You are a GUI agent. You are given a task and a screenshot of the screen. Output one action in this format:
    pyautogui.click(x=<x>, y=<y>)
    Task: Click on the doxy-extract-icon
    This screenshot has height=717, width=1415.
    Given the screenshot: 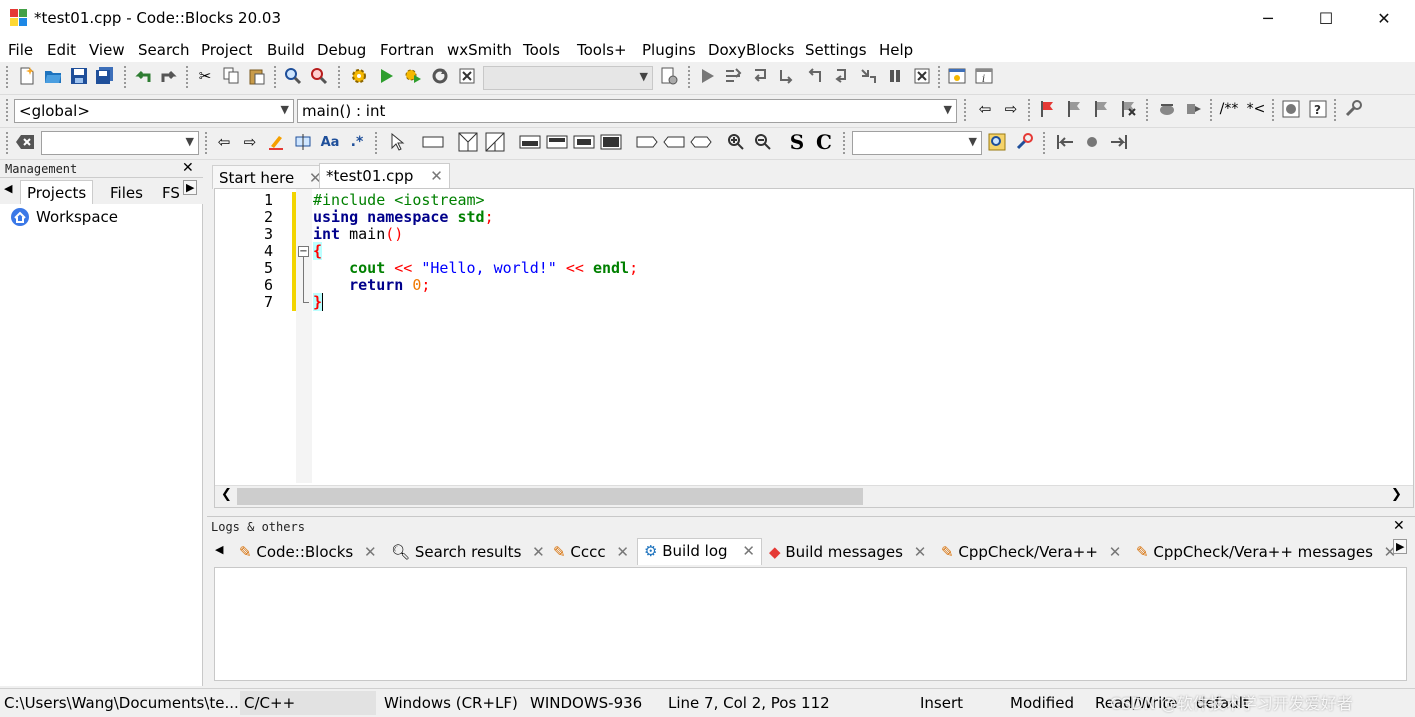 What is the action you would take?
    pyautogui.click(x=1194, y=109)
    